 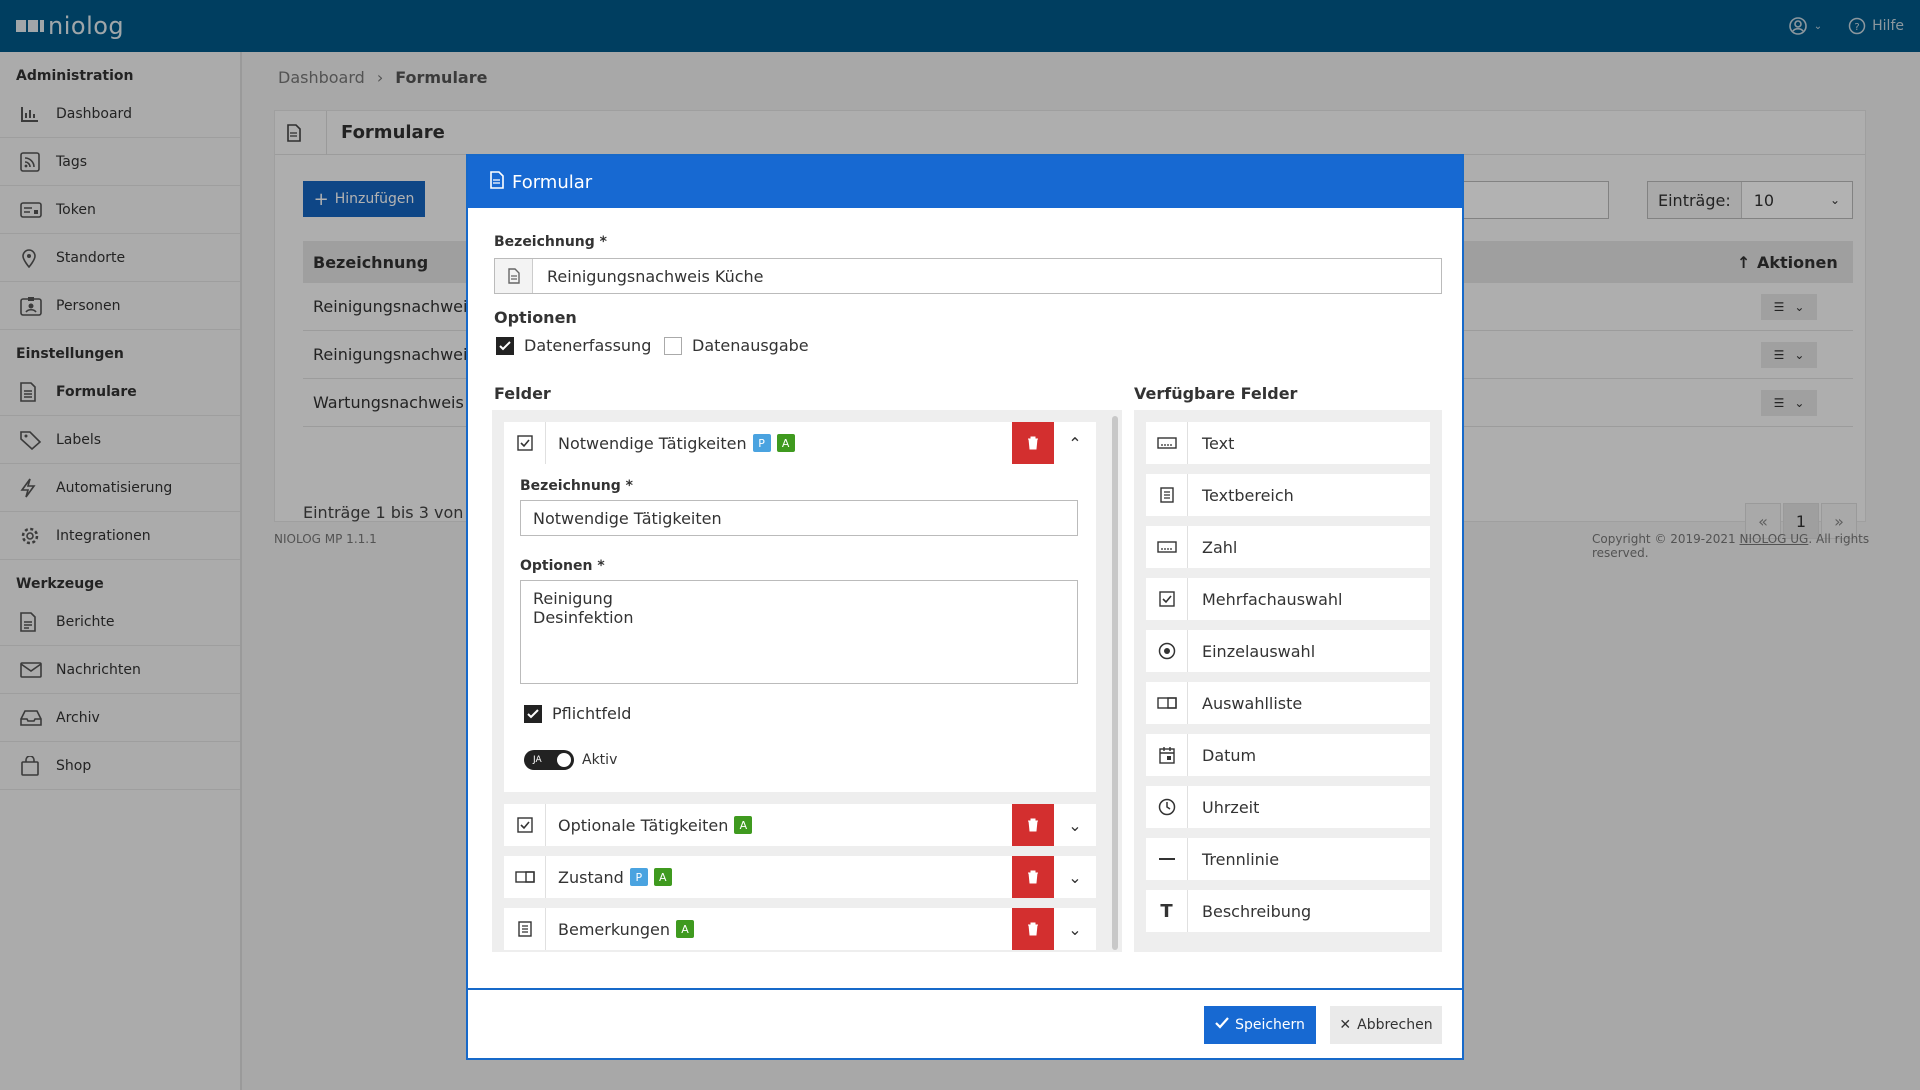 I want to click on calendar-icon, so click(x=1167, y=755).